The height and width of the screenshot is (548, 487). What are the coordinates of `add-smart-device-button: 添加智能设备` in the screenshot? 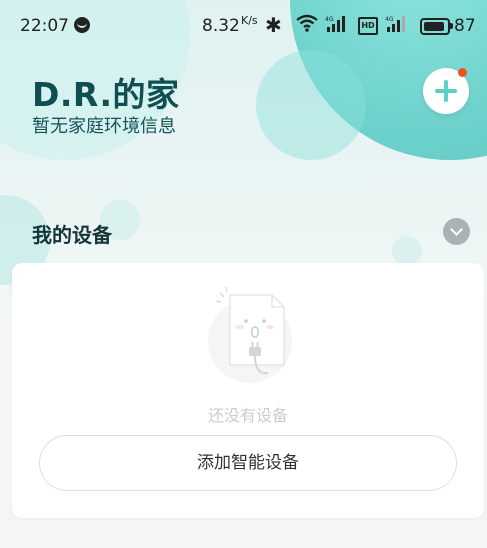 It's located at (248, 463).